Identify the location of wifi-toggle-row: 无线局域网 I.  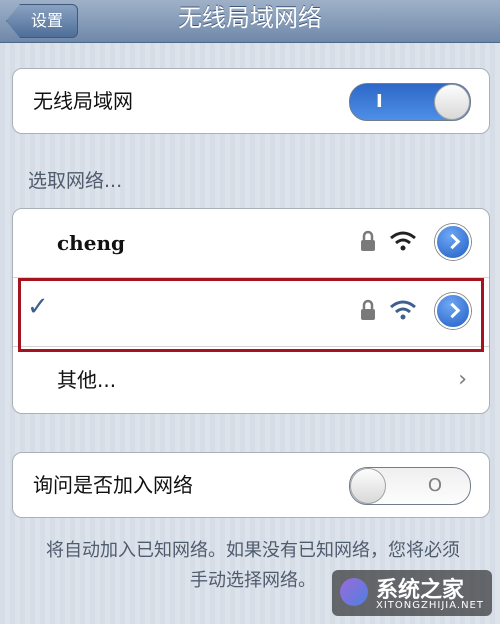
(251, 101).